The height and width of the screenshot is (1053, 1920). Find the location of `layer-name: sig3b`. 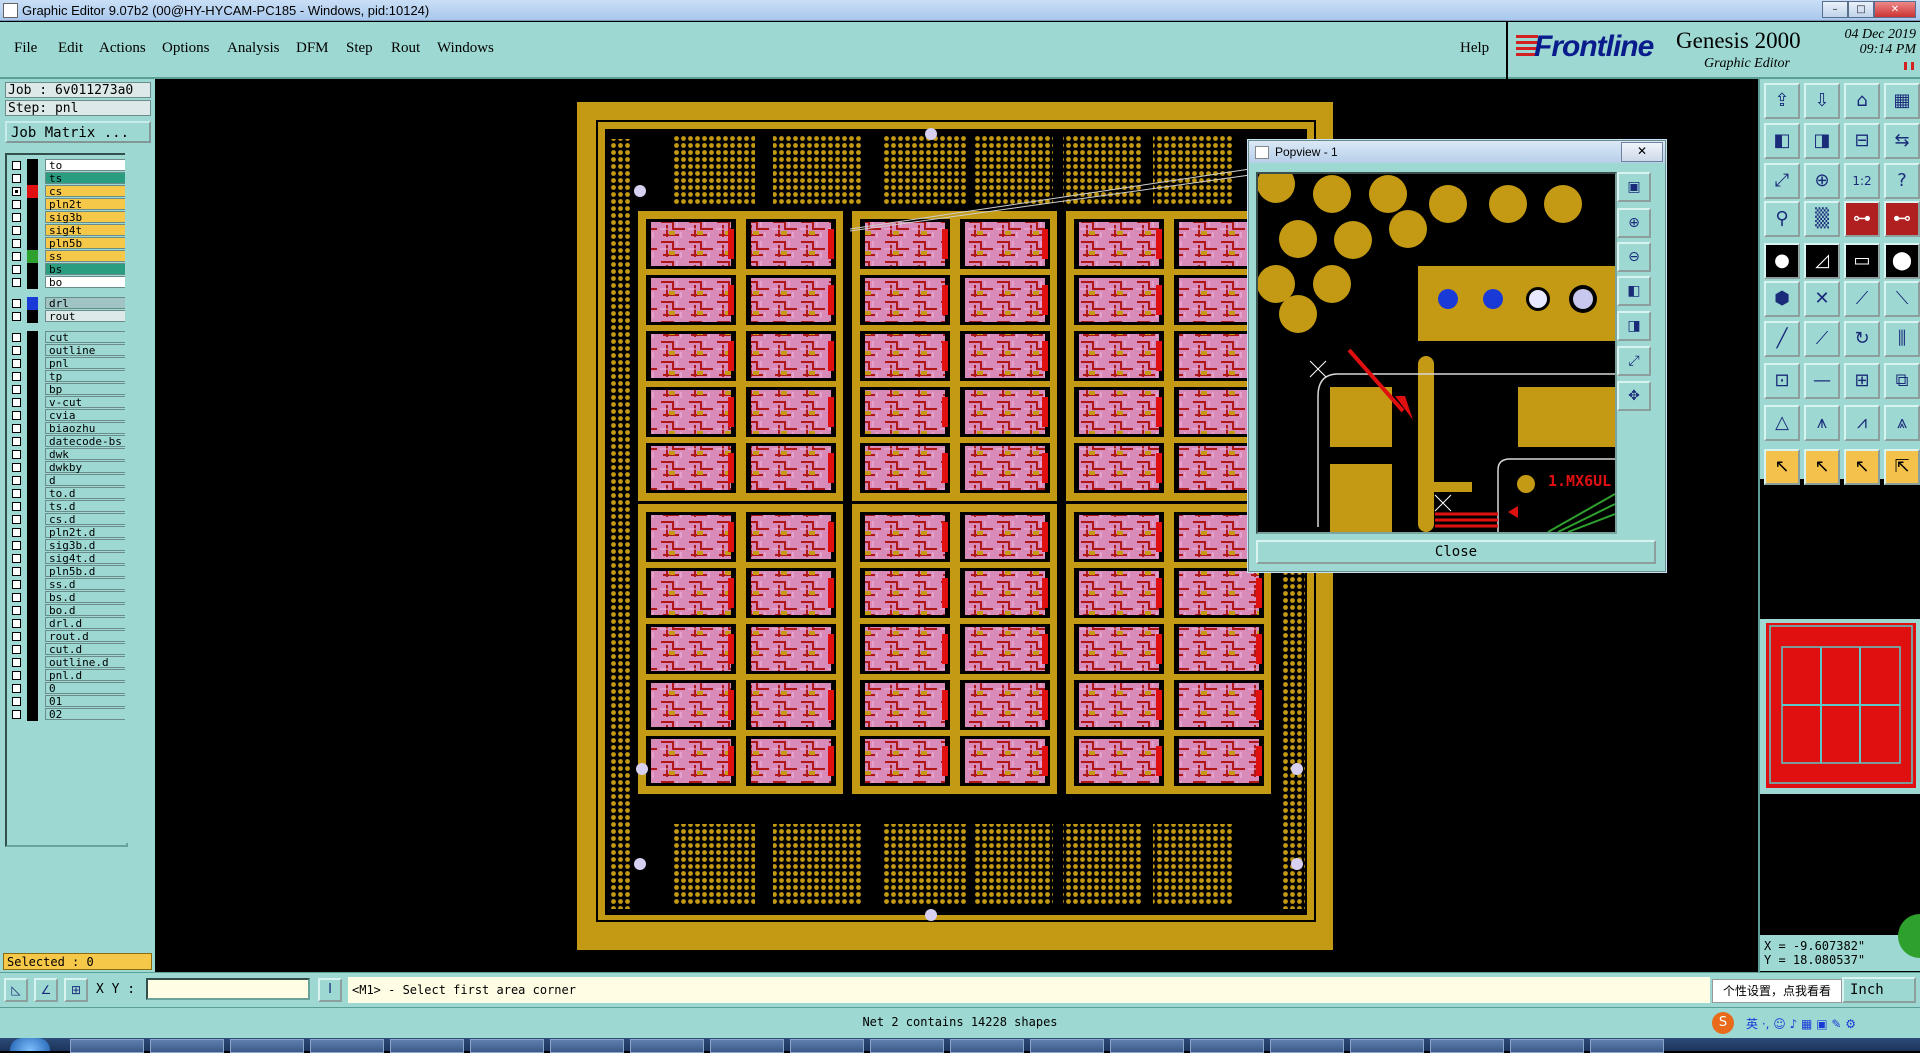

layer-name: sig3b is located at coordinates (87, 217).